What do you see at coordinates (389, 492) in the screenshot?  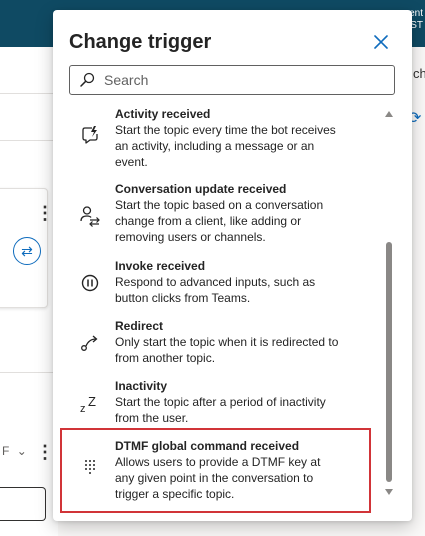 I see `scroll-down-arrow-icon` at bounding box center [389, 492].